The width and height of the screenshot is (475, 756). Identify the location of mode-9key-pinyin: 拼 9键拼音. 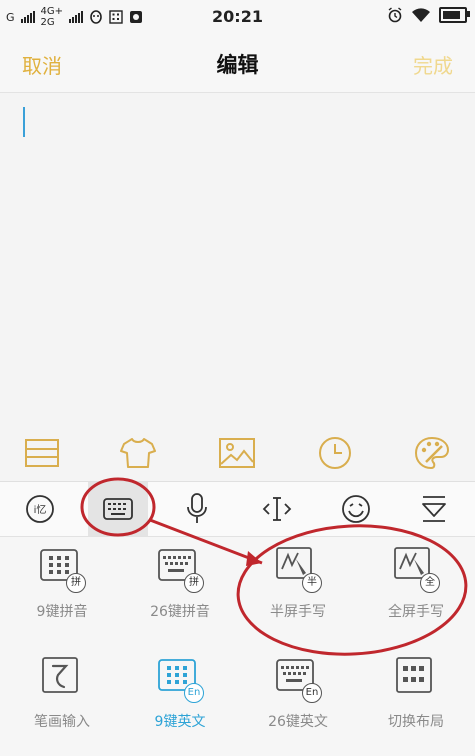
(62, 589).